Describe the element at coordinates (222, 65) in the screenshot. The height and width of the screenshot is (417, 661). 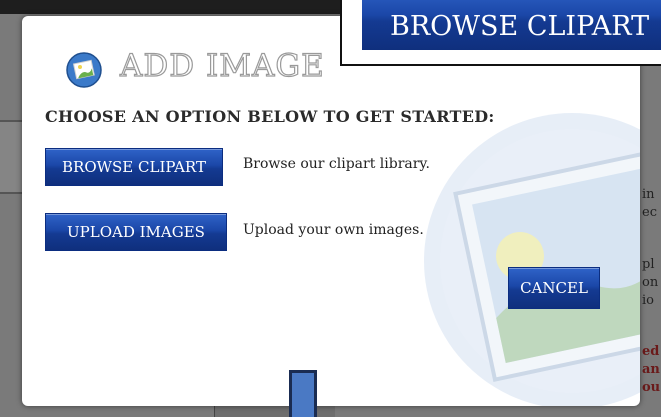
I see `dialog-title: ADD IMAGE` at that location.